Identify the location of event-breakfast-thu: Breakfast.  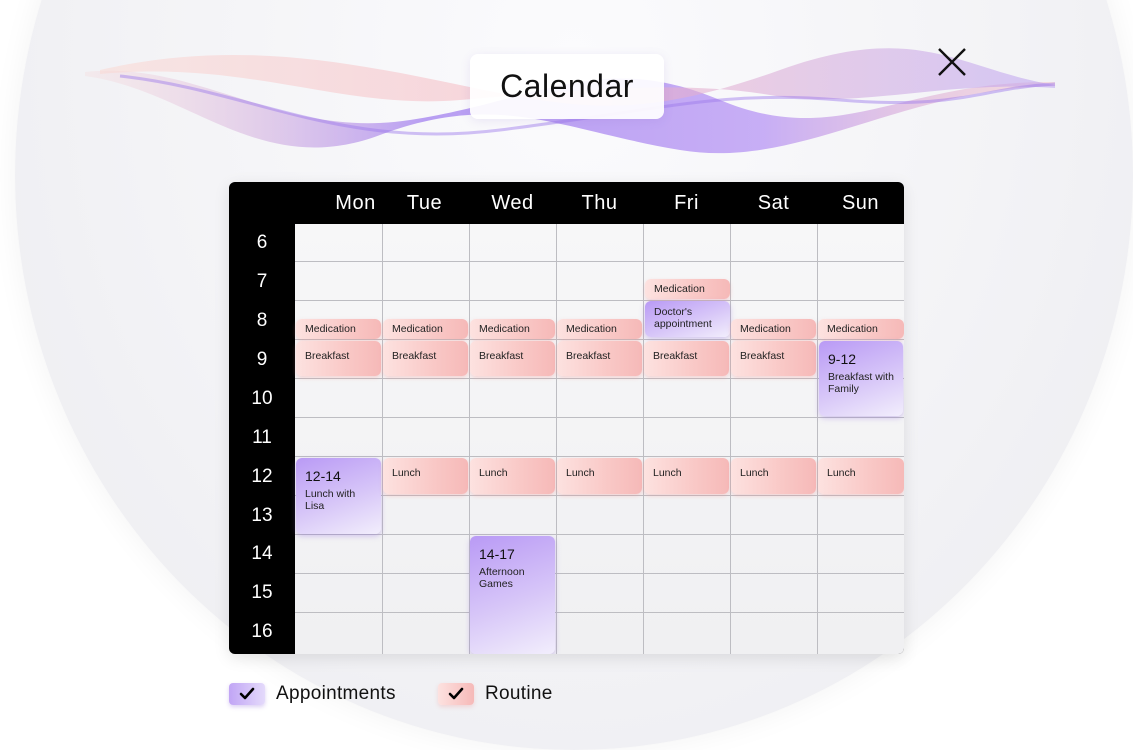
(599, 358).